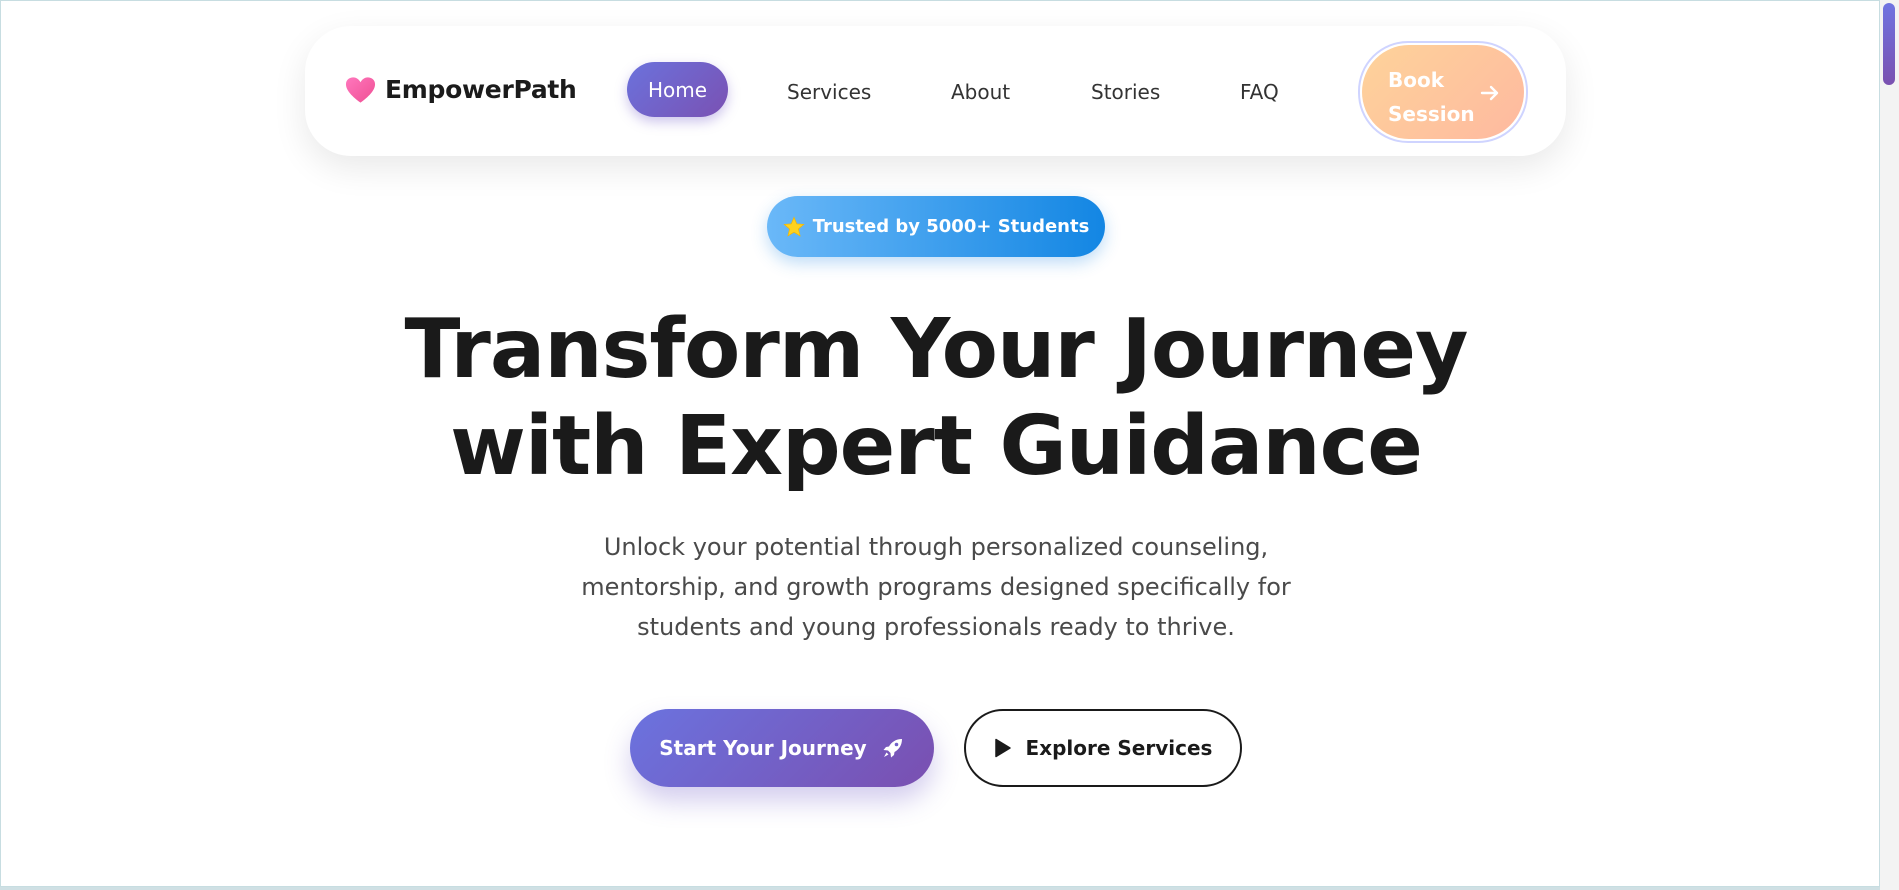 Image resolution: width=1899 pixels, height=890 pixels. I want to click on book-session-button: Book Session, so click(1443, 92).